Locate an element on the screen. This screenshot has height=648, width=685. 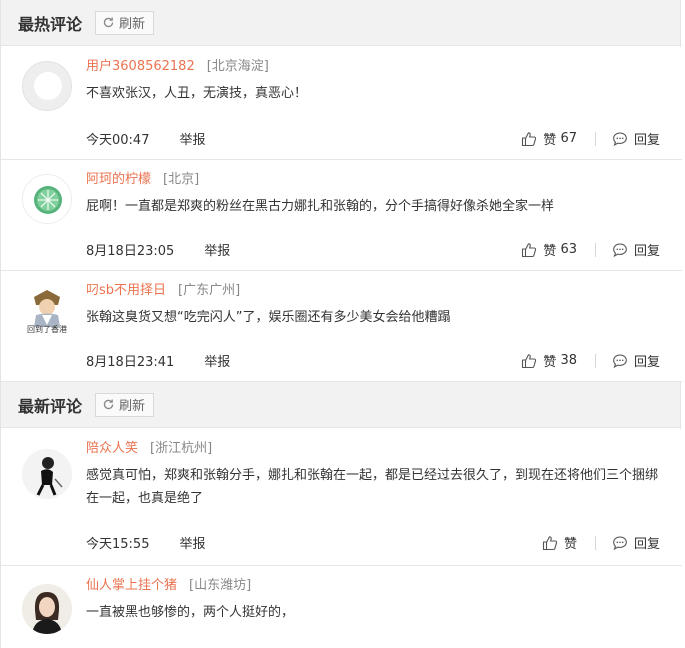
comment-meta: 今天15:55 举报 is located at coordinates (145, 542).